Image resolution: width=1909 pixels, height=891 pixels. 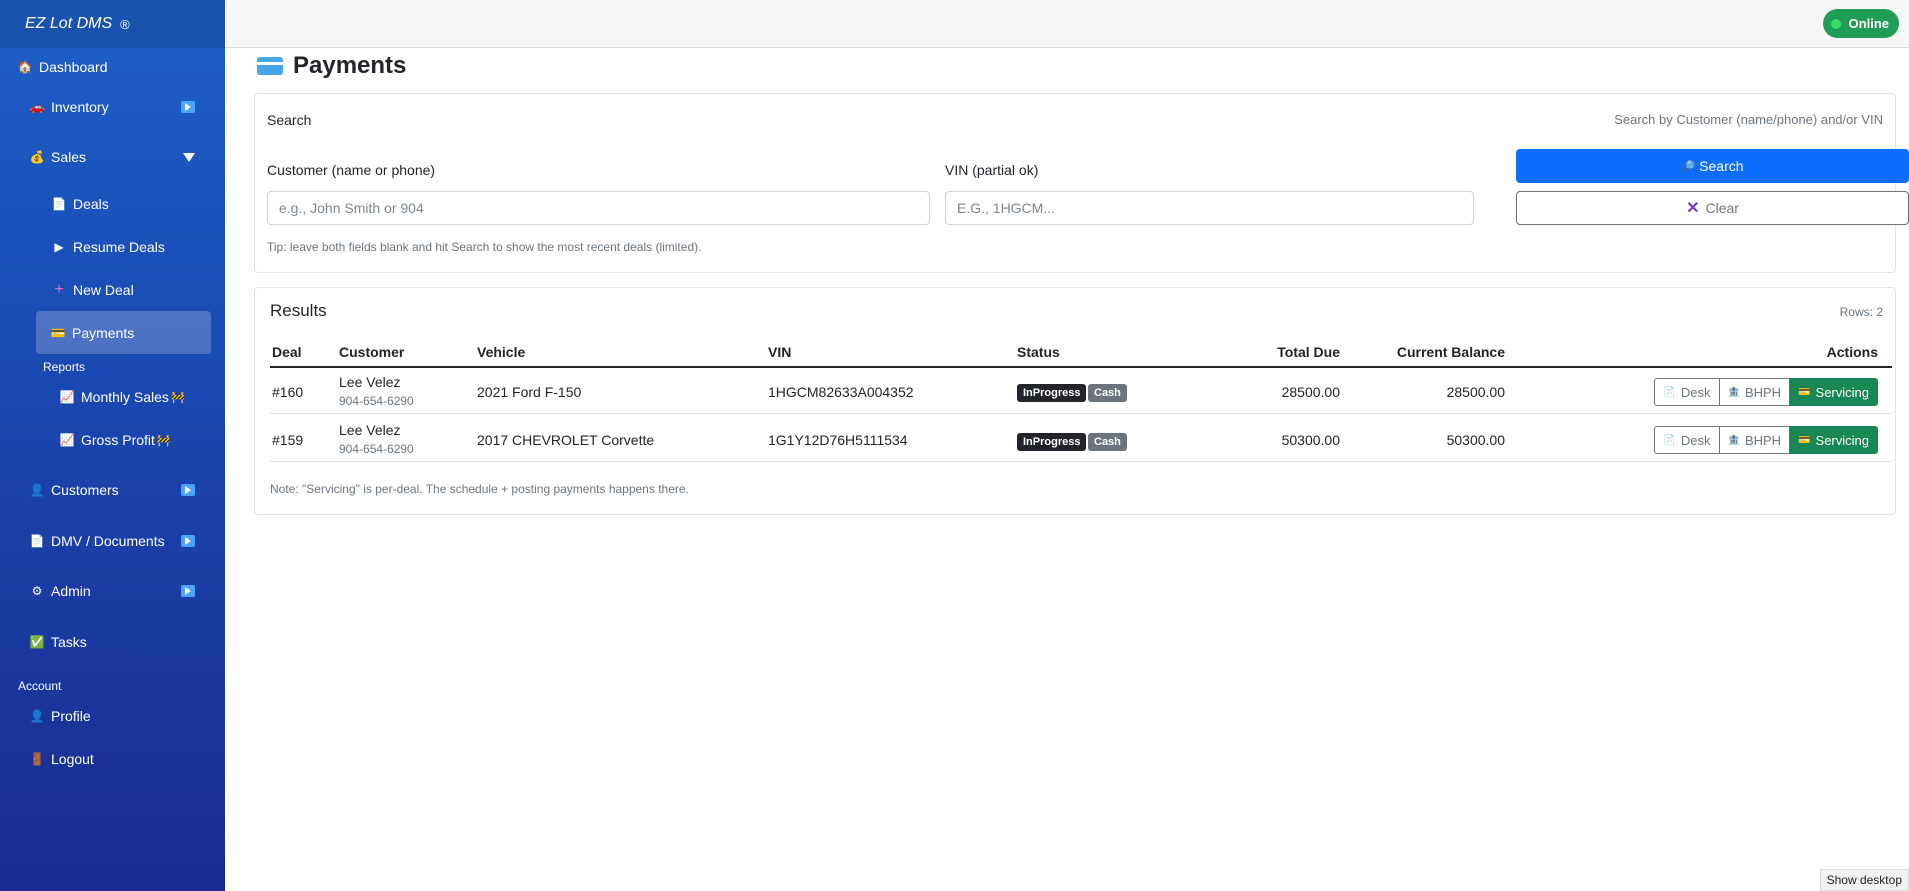 What do you see at coordinates (37, 157) in the screenshot?
I see `money-bag-icon: 💰` at bounding box center [37, 157].